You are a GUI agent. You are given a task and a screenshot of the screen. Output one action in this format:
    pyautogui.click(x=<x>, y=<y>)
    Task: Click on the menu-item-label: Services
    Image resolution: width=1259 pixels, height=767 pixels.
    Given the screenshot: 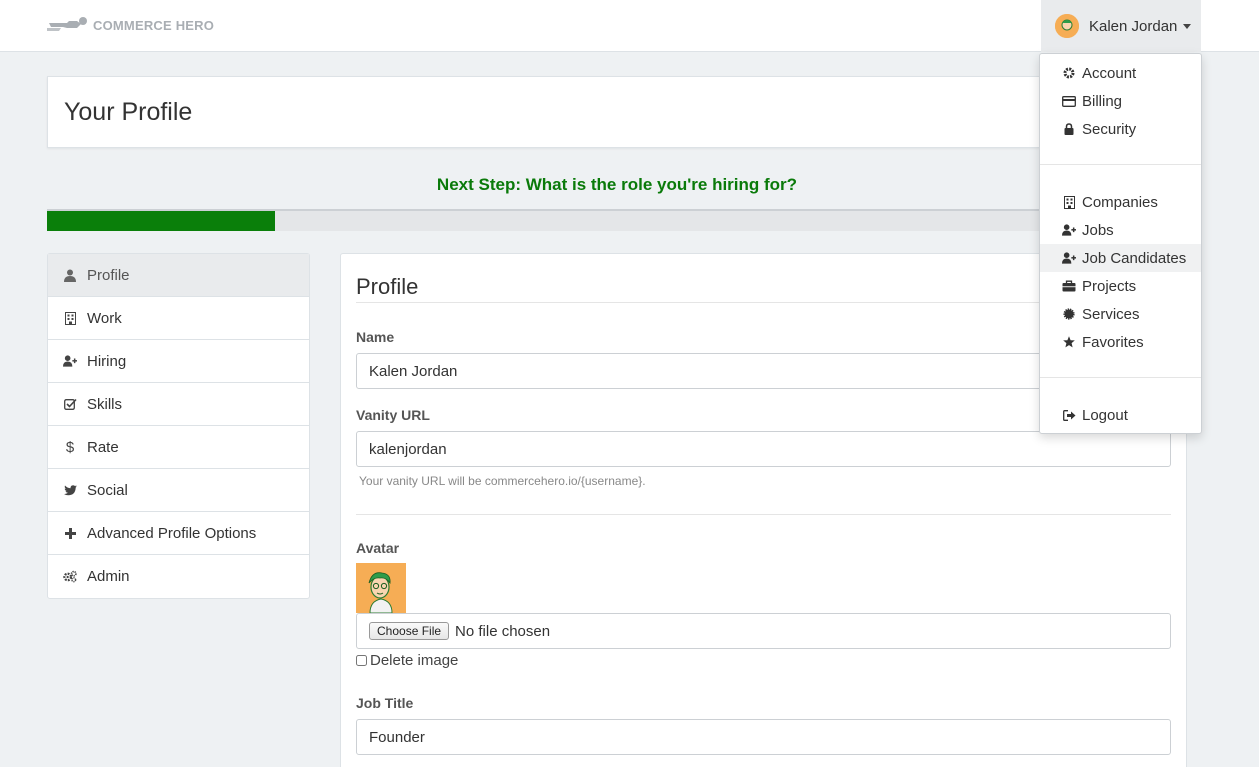 What is the action you would take?
    pyautogui.click(x=1111, y=314)
    